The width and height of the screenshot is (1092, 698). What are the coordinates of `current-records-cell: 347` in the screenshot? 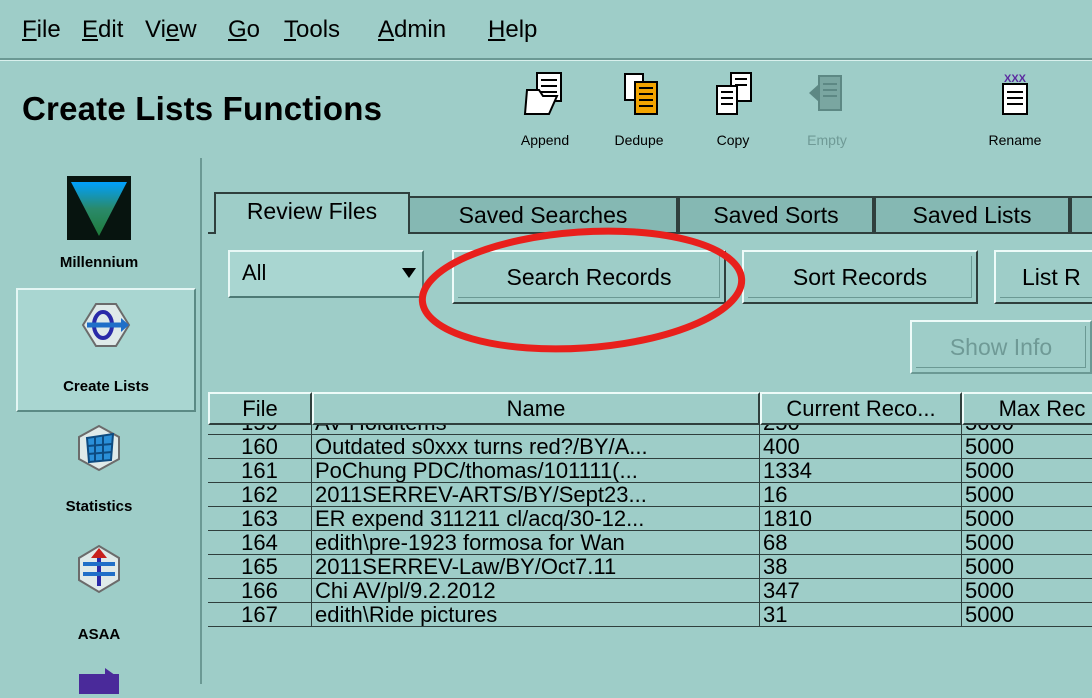 It's located at (861, 591).